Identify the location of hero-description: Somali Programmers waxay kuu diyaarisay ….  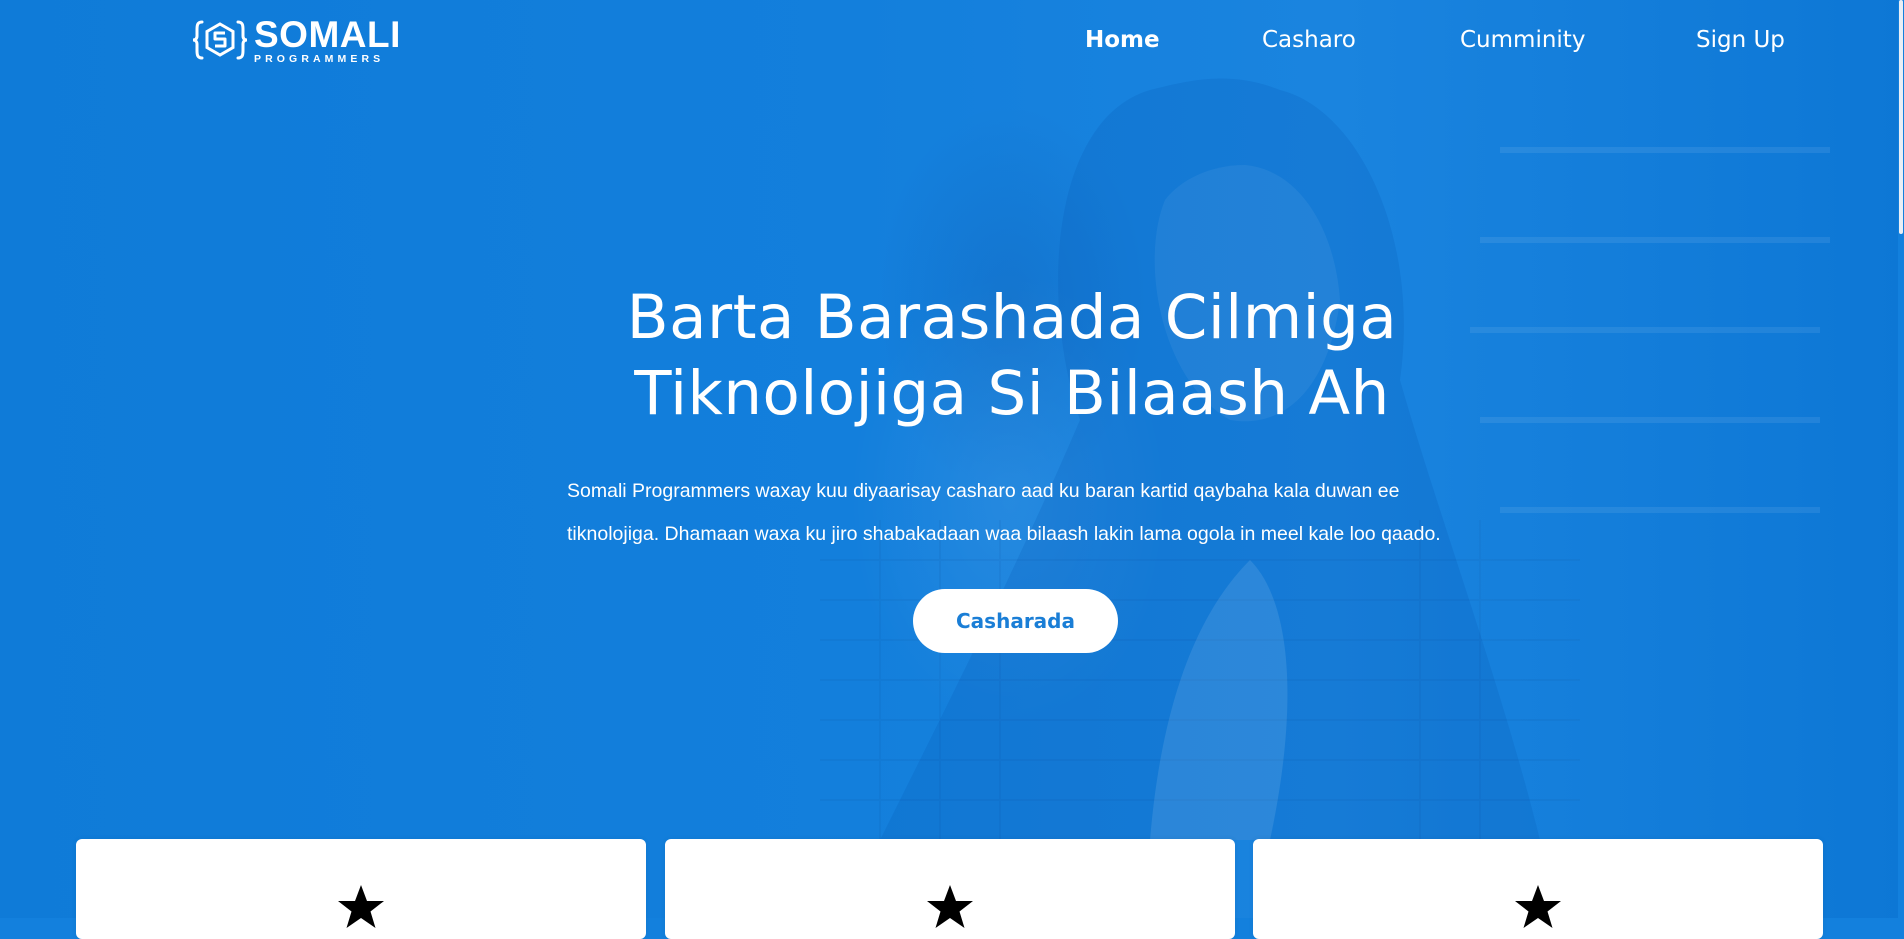
(1017, 513).